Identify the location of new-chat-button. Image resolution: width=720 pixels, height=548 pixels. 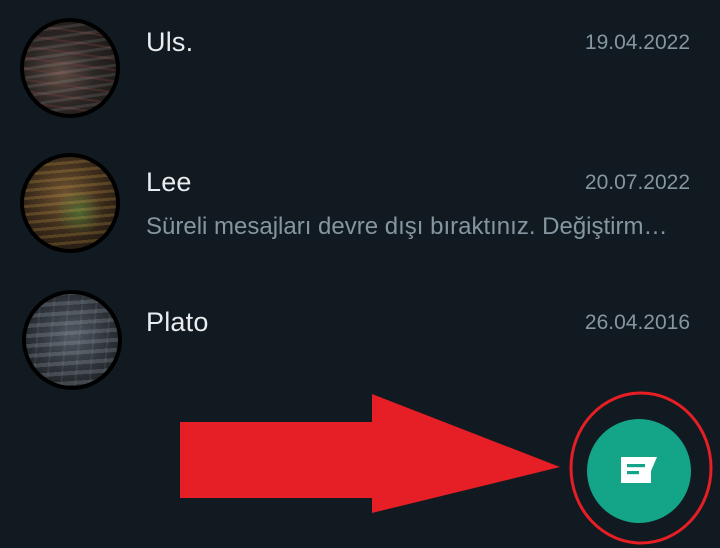
(639, 471).